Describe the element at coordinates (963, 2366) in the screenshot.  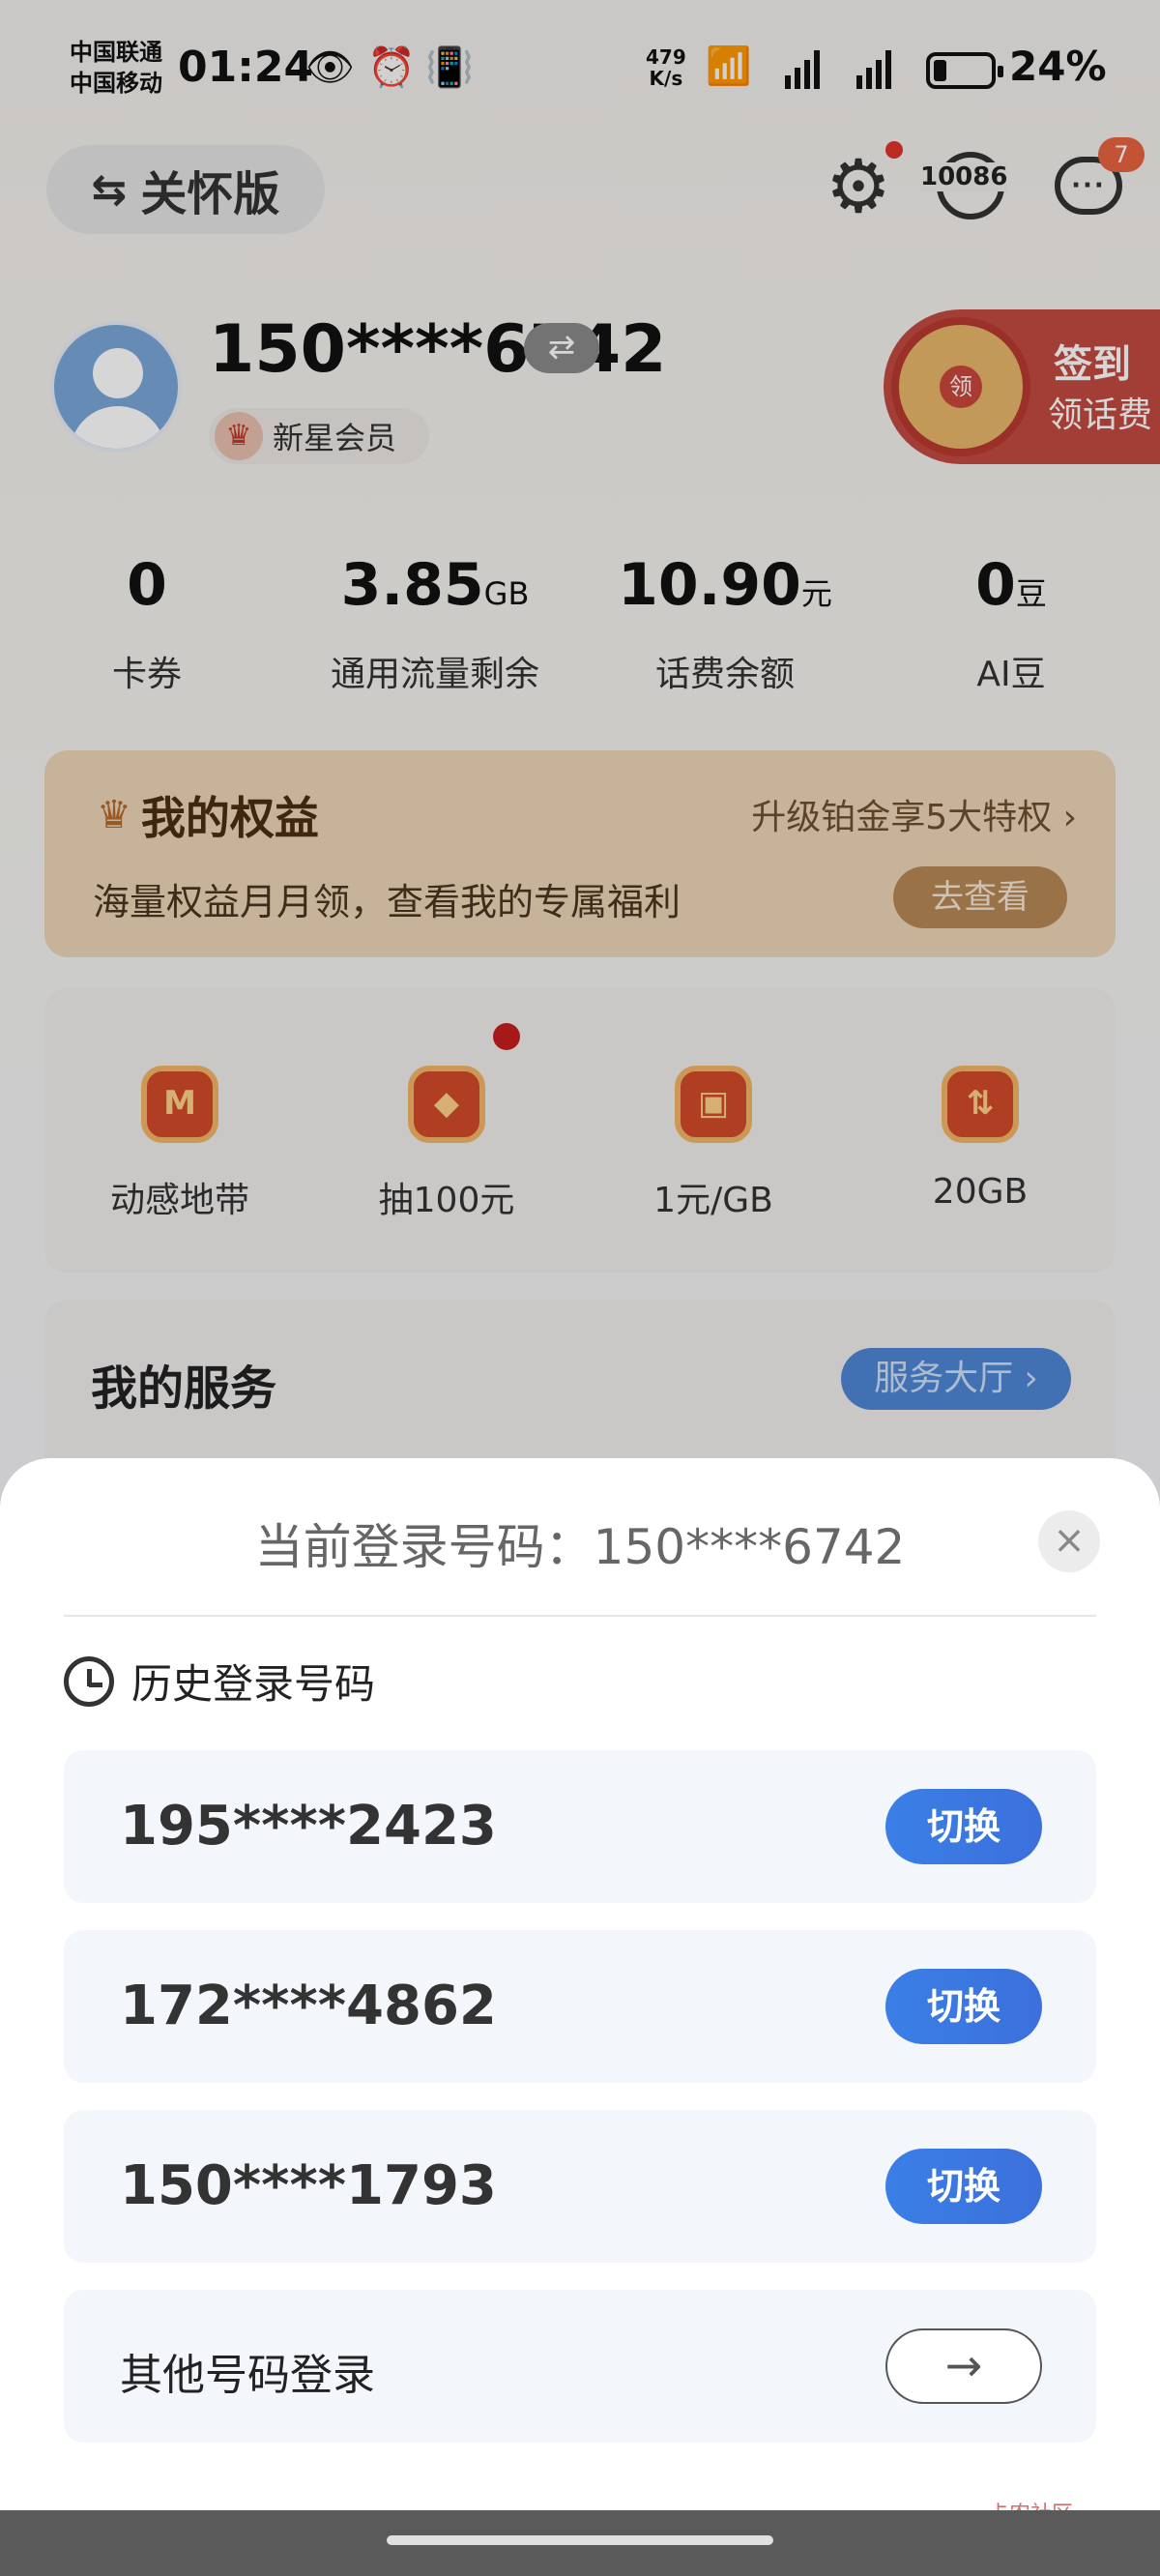
I see `arrow-right-icon: →` at that location.